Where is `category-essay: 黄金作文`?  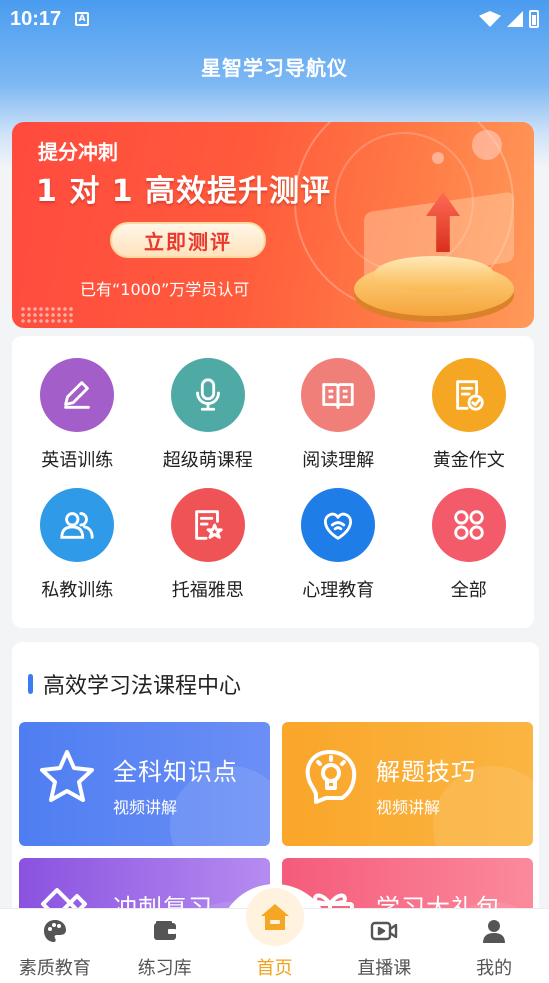
category-essay: 黄金作文 is located at coordinates (469, 415).